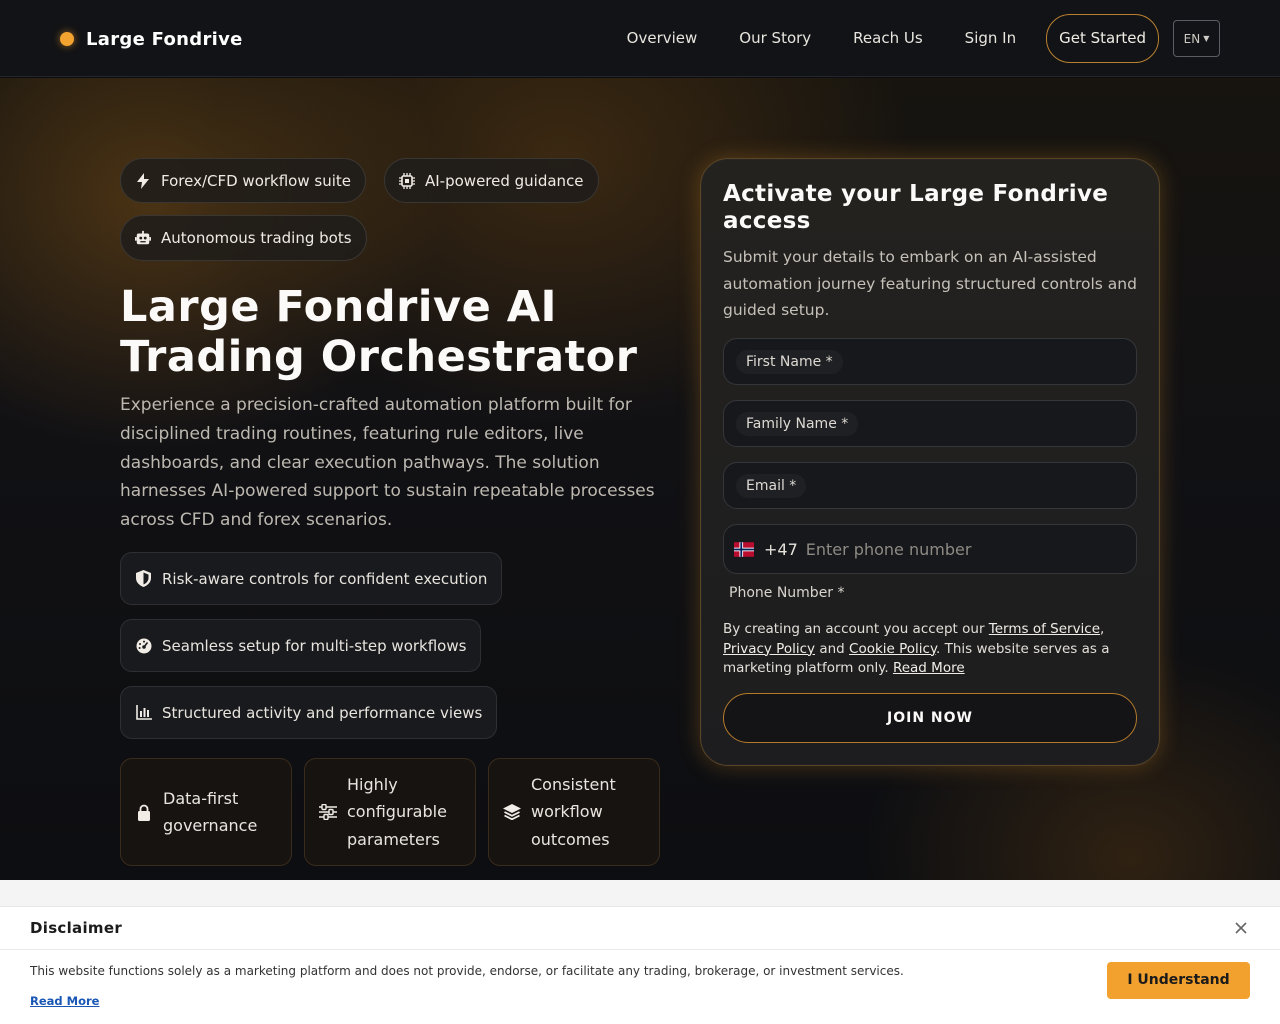 The height and width of the screenshot is (1024, 1280). I want to click on card-configurable-parameters: Highly configurable parameters, so click(390, 812).